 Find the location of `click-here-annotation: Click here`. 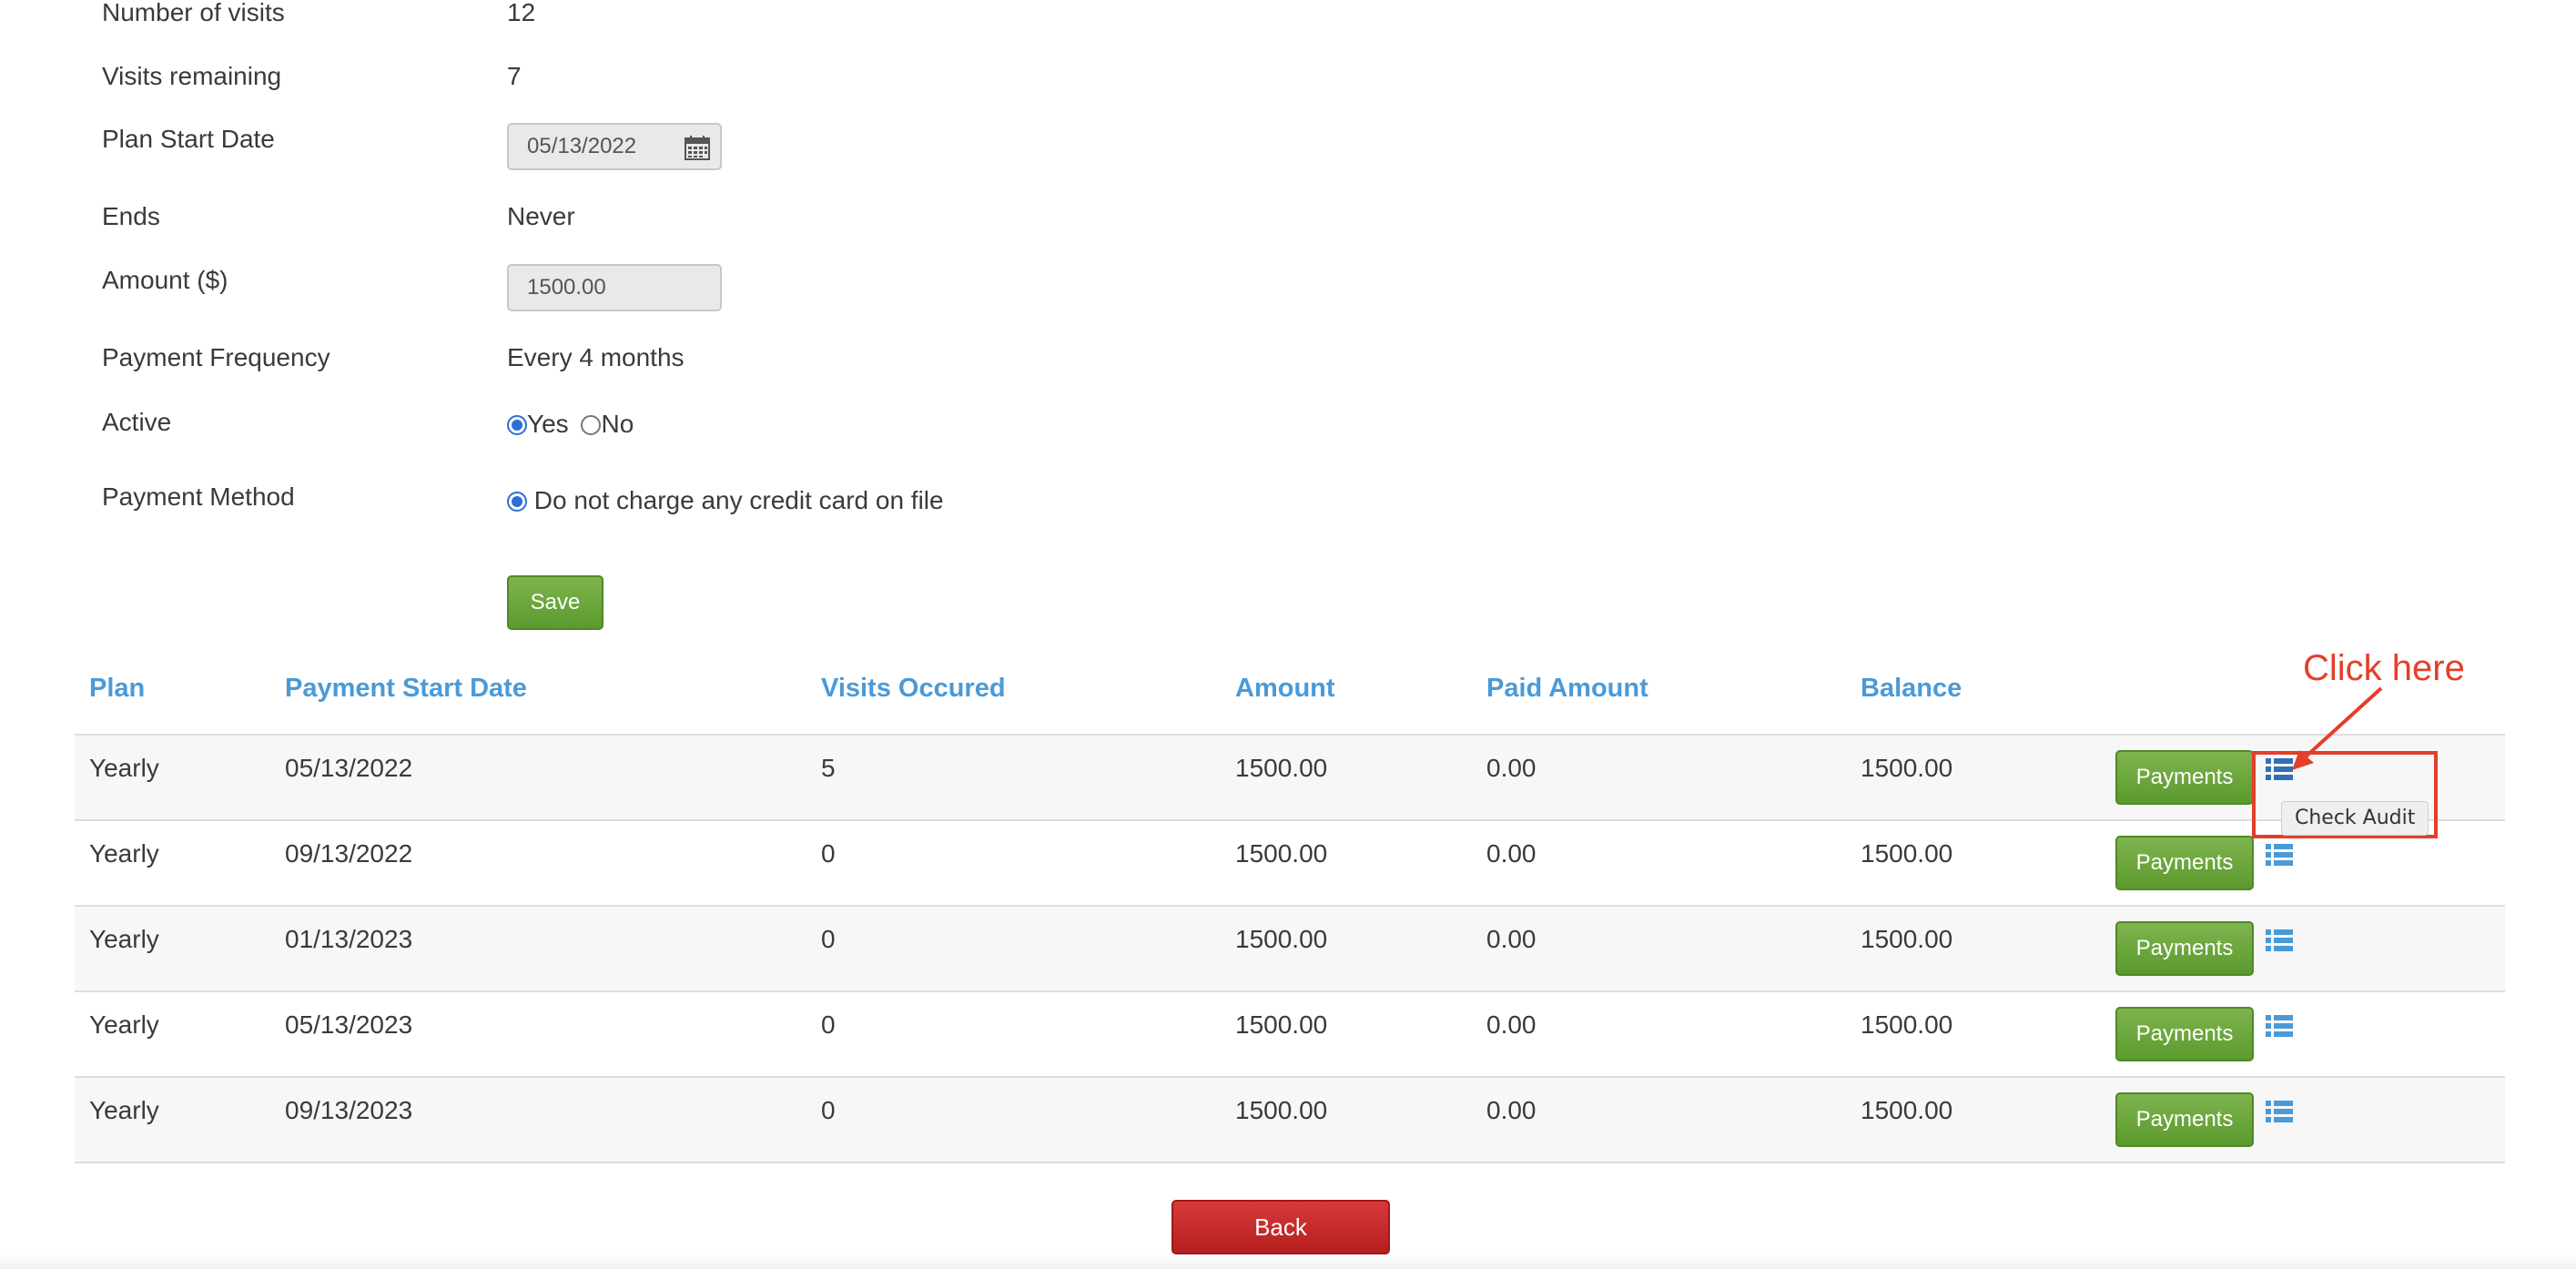

click-here-annotation: Click here is located at coordinates (2384, 668).